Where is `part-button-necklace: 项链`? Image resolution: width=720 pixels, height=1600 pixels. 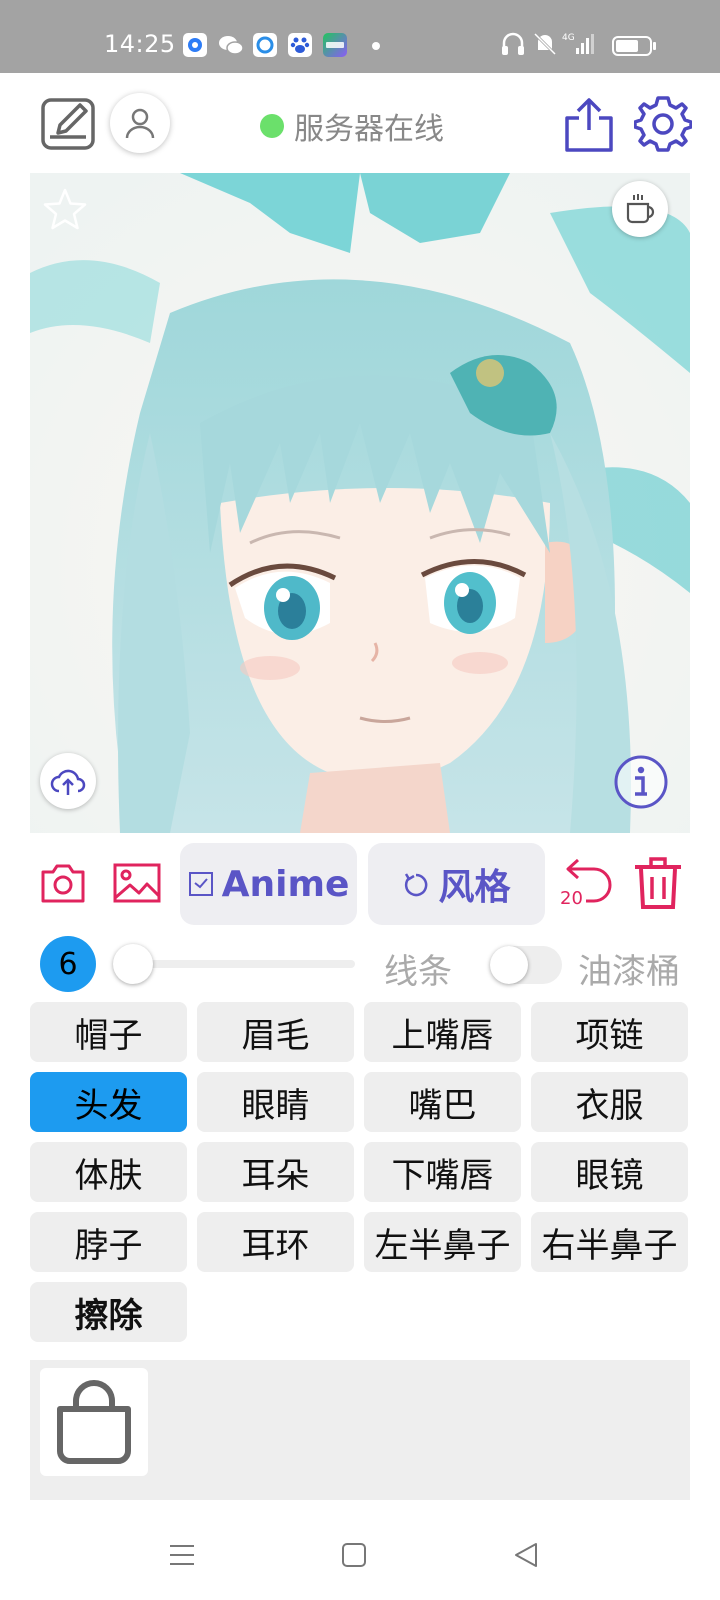
part-button-necklace: 项链 is located at coordinates (609, 1032).